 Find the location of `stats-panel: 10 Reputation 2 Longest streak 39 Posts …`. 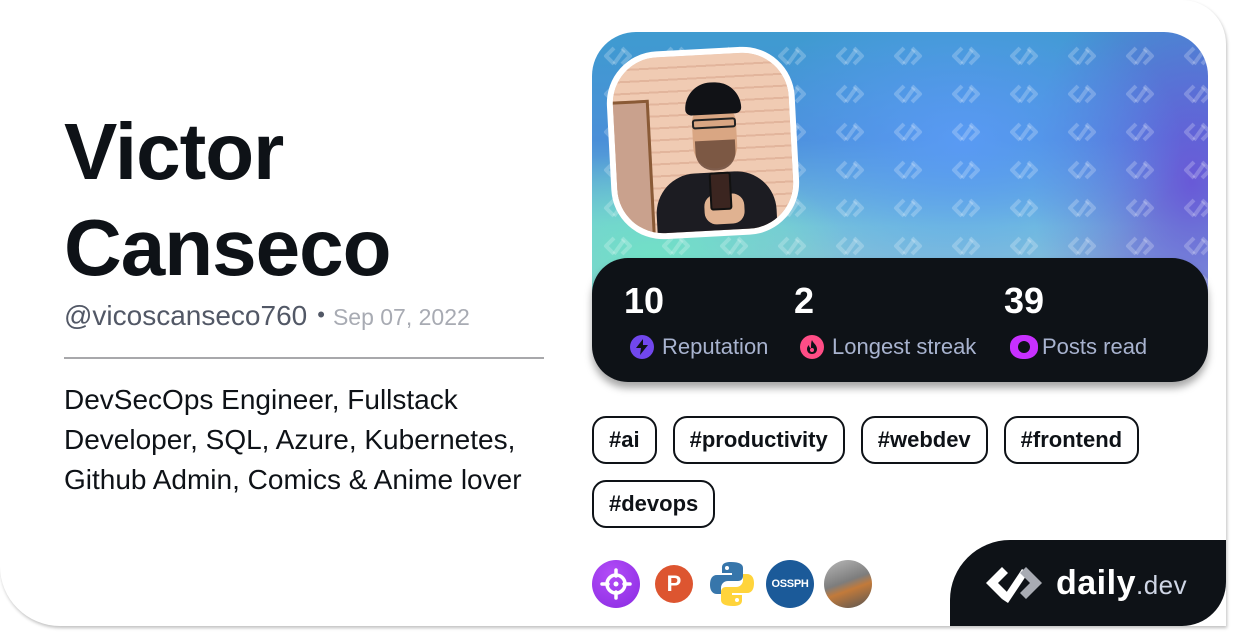

stats-panel: 10 Reputation 2 Longest streak 39 Posts … is located at coordinates (900, 320).